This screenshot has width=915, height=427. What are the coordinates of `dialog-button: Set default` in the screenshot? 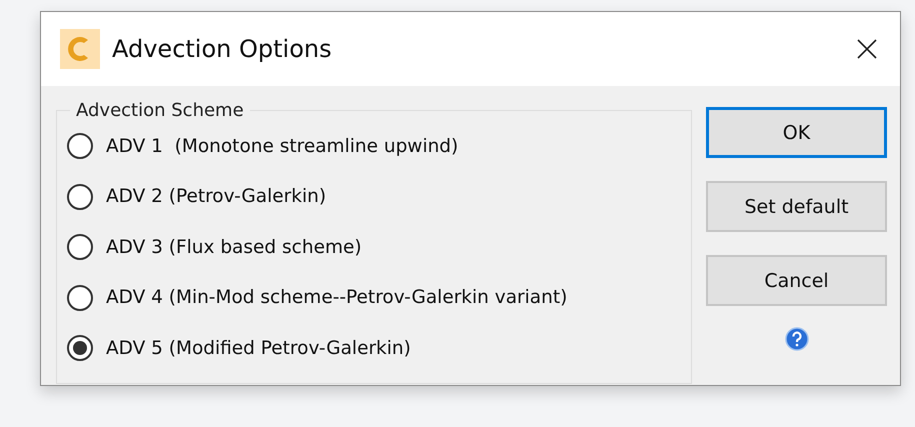 It's located at (796, 206).